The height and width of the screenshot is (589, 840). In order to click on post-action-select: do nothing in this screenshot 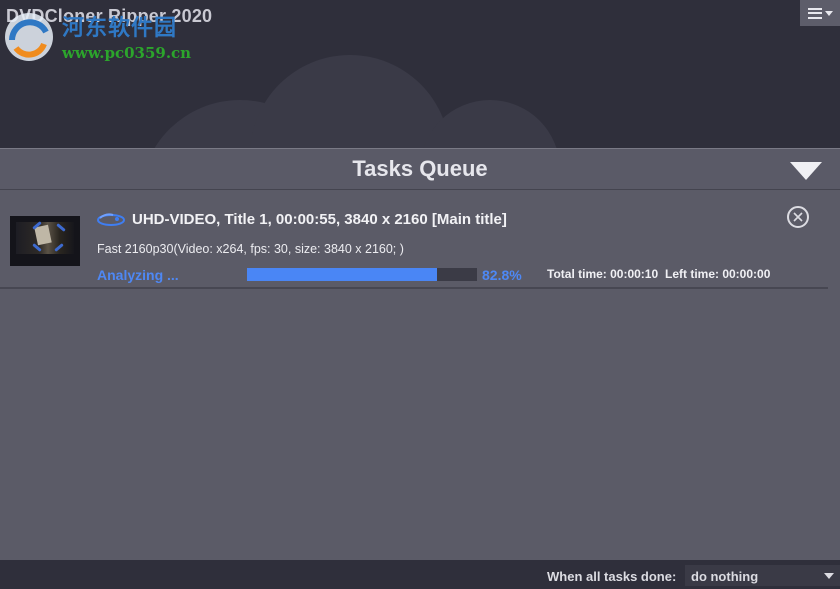, I will do `click(762, 575)`.